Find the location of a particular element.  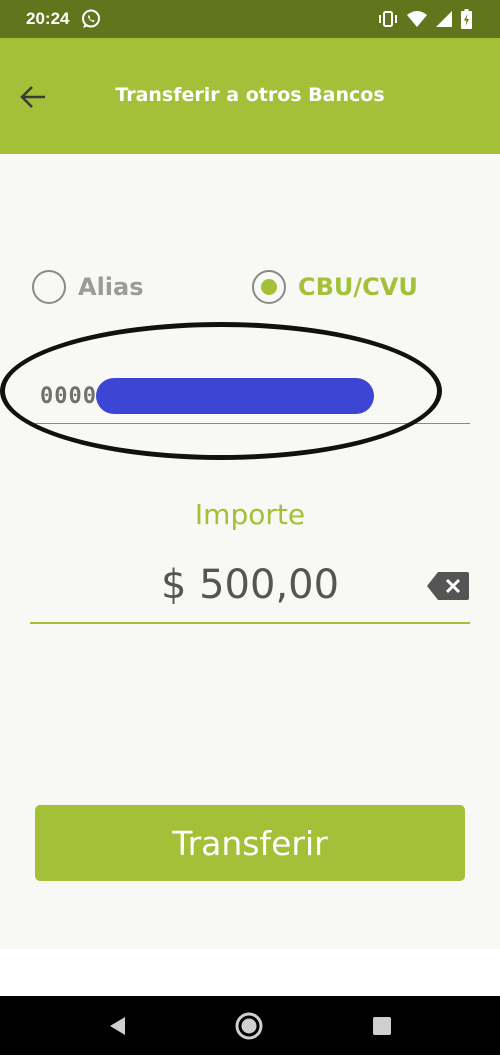

radio-cbu-cvu-label: CBU/CVU is located at coordinates (358, 287).